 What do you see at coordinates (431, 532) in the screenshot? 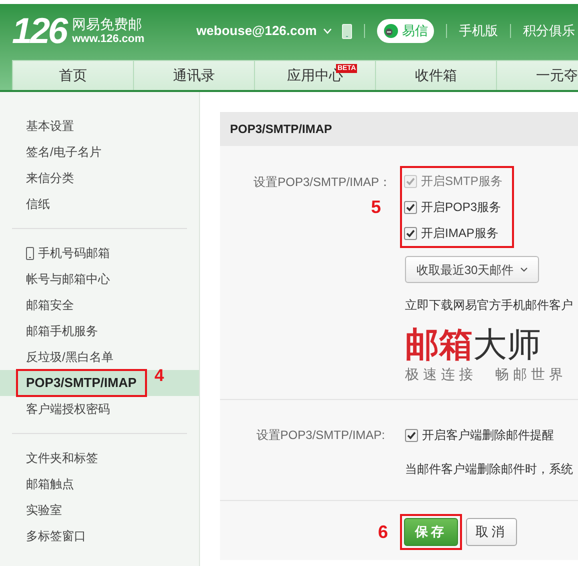
I see `annotation-frame` at bounding box center [431, 532].